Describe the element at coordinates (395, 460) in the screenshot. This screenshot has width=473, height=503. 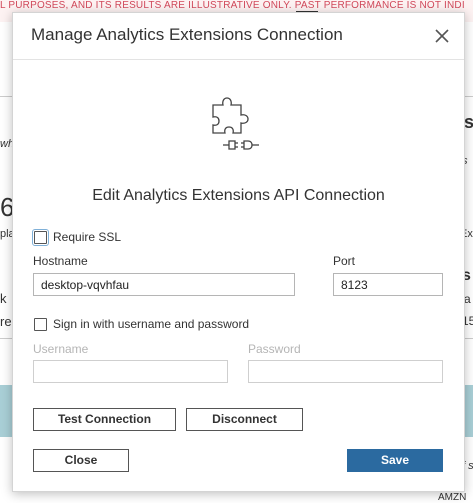
I see `save-button: Save` at that location.